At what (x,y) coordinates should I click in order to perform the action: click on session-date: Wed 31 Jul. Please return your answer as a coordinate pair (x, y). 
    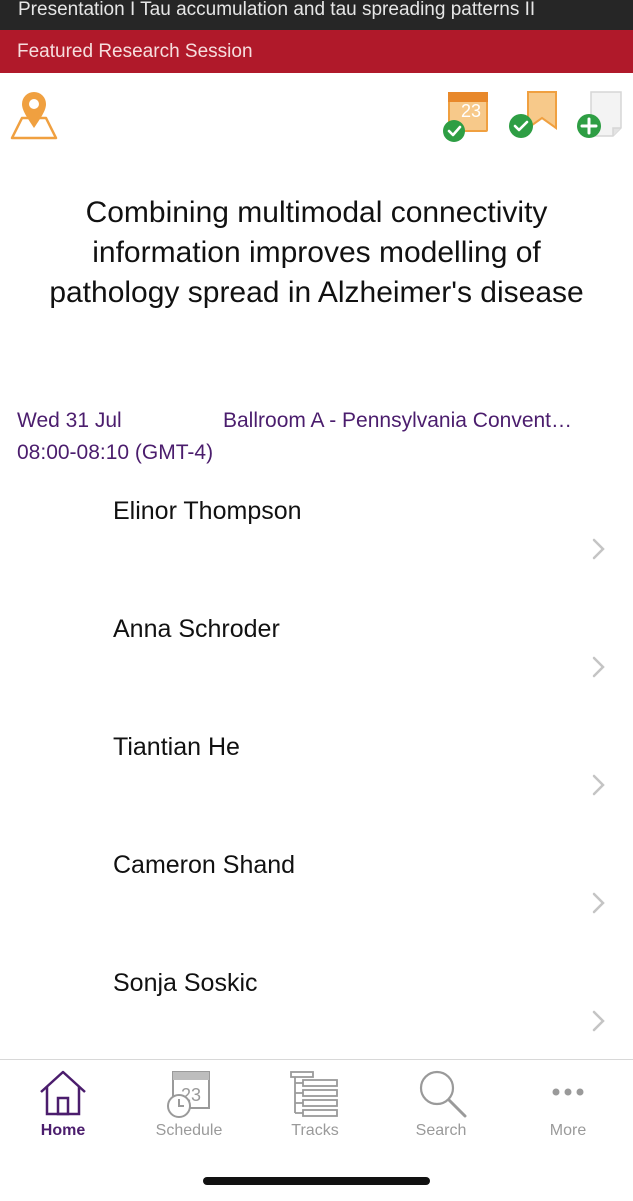
    Looking at the image, I should click on (69, 420).